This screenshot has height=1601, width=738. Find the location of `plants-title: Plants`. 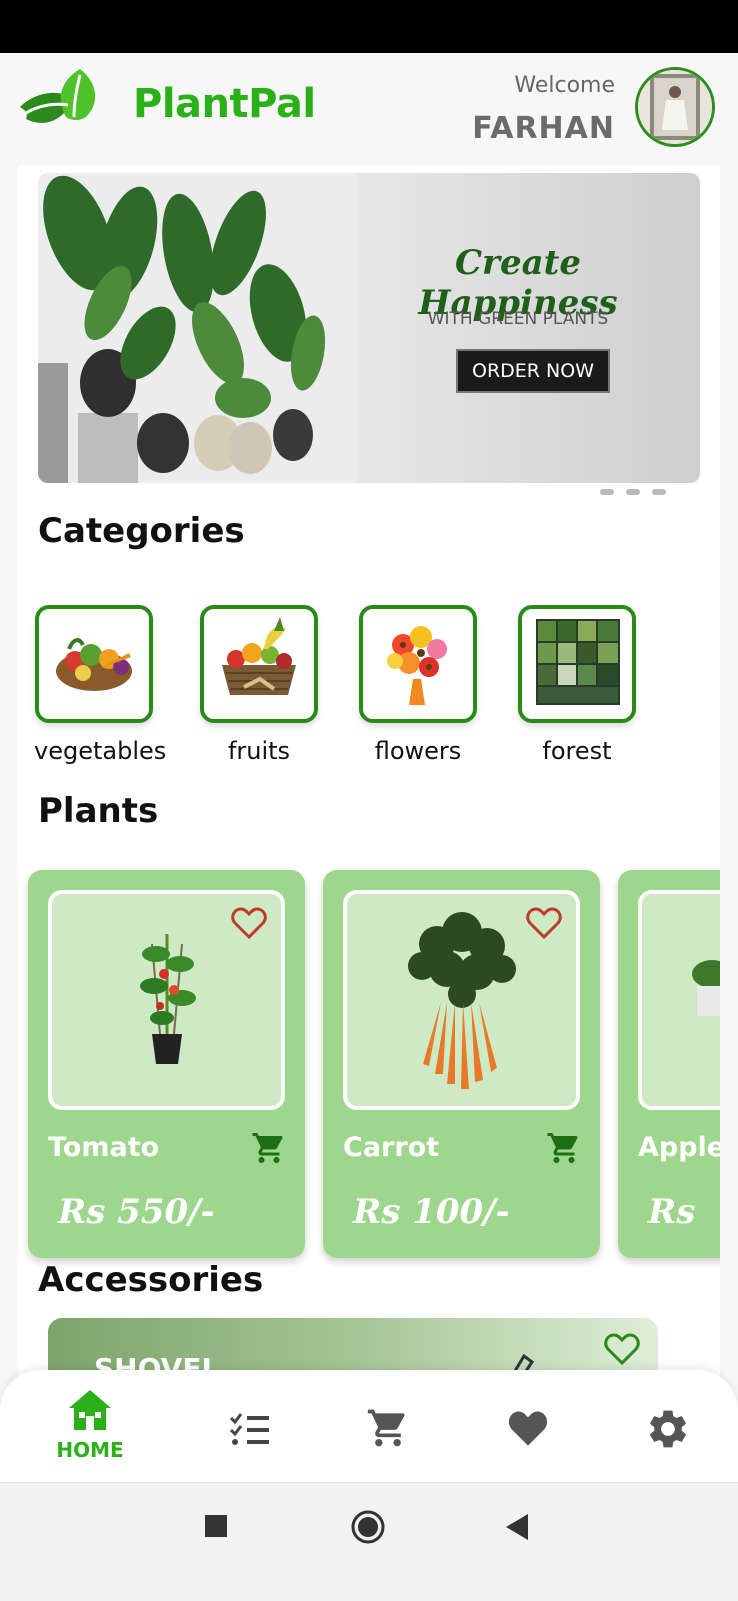

plants-title: Plants is located at coordinates (98, 811).